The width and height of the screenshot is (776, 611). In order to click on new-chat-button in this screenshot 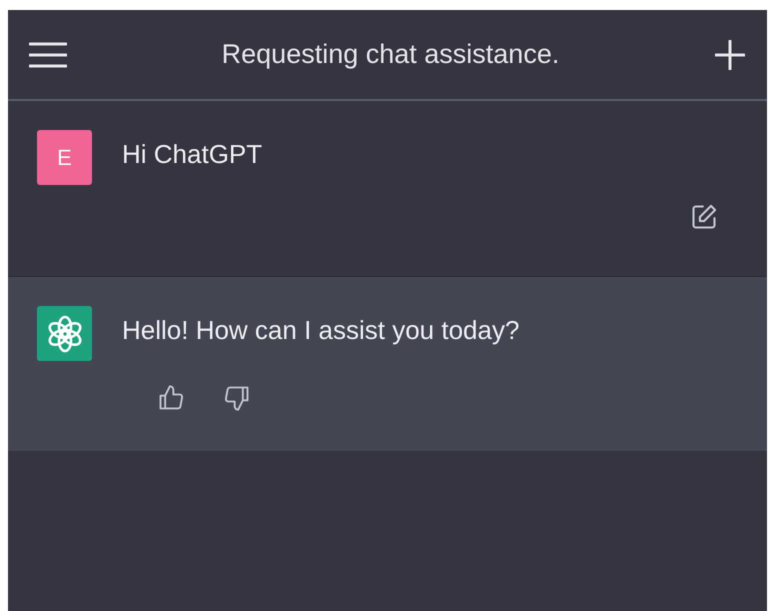, I will do `click(730, 54)`.